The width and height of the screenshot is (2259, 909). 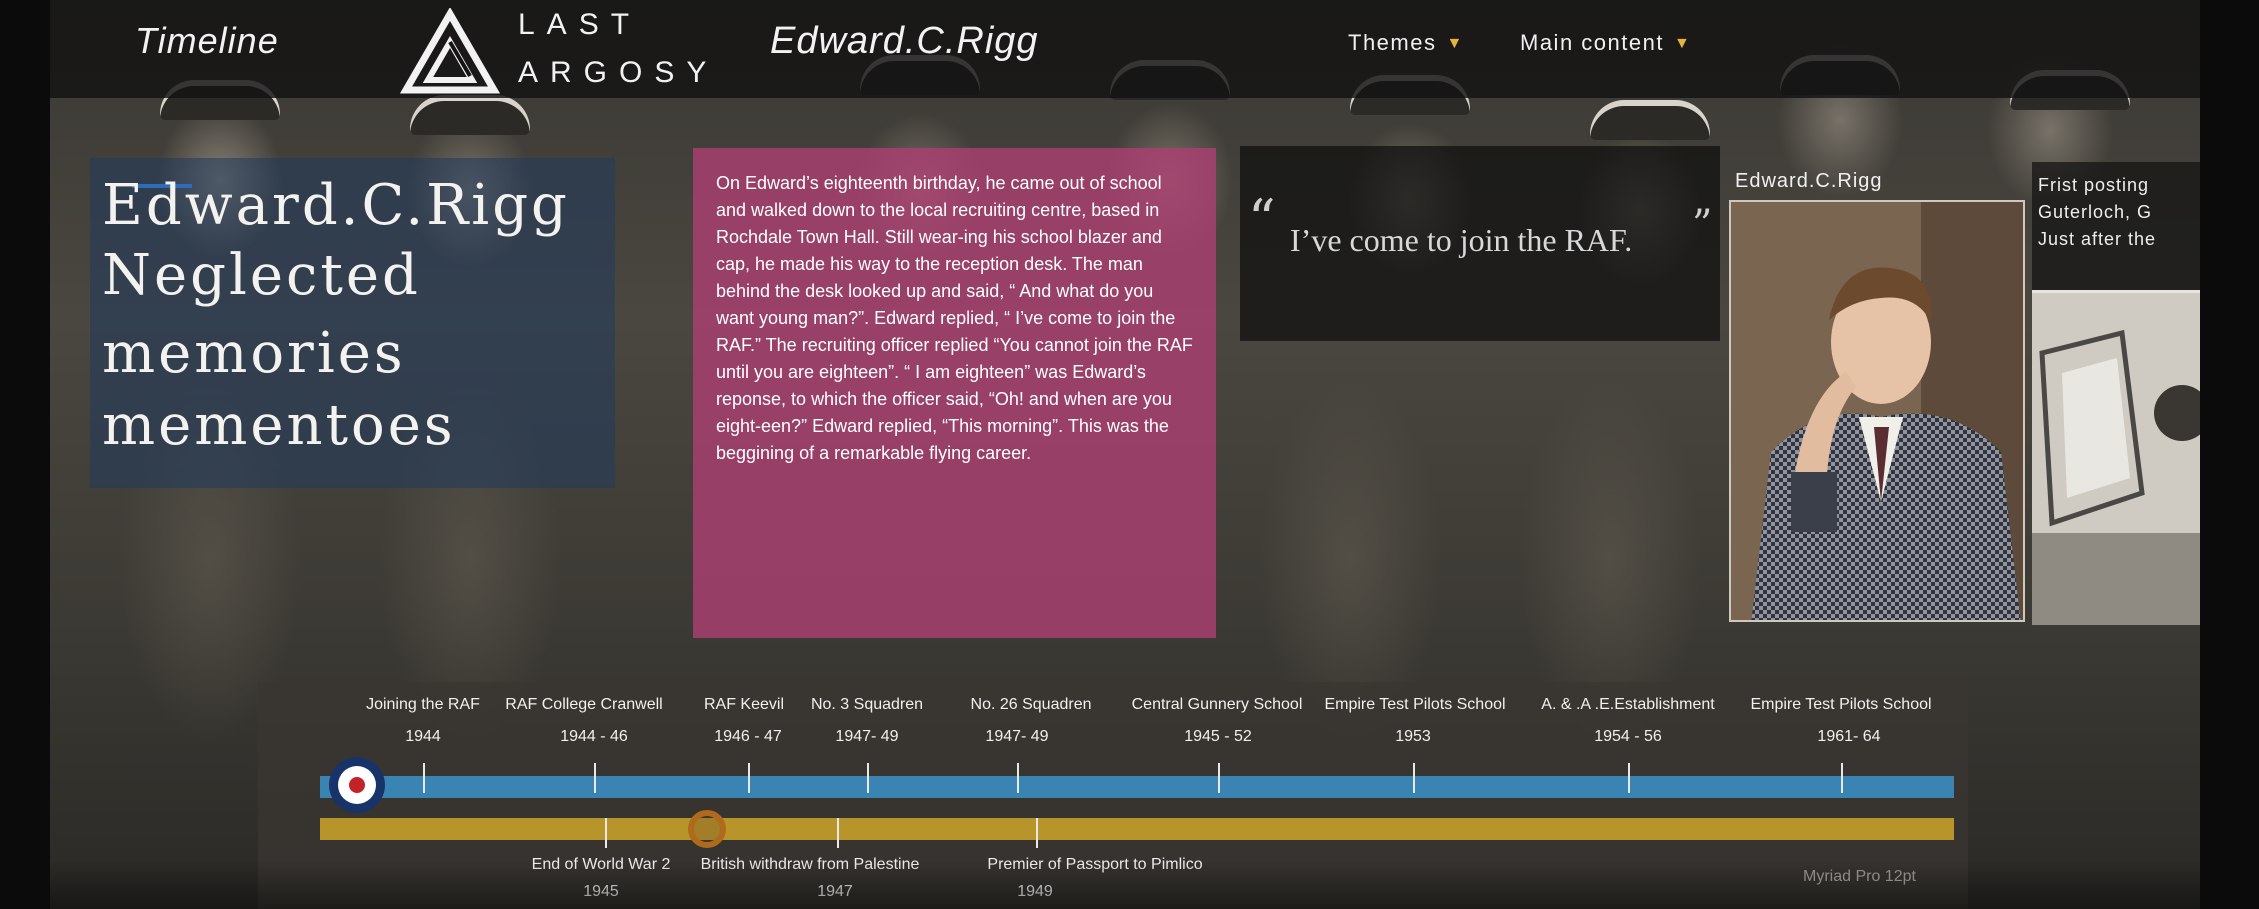 What do you see at coordinates (1859, 876) in the screenshot?
I see `font-annotation: Myriad Pro 12pt` at bounding box center [1859, 876].